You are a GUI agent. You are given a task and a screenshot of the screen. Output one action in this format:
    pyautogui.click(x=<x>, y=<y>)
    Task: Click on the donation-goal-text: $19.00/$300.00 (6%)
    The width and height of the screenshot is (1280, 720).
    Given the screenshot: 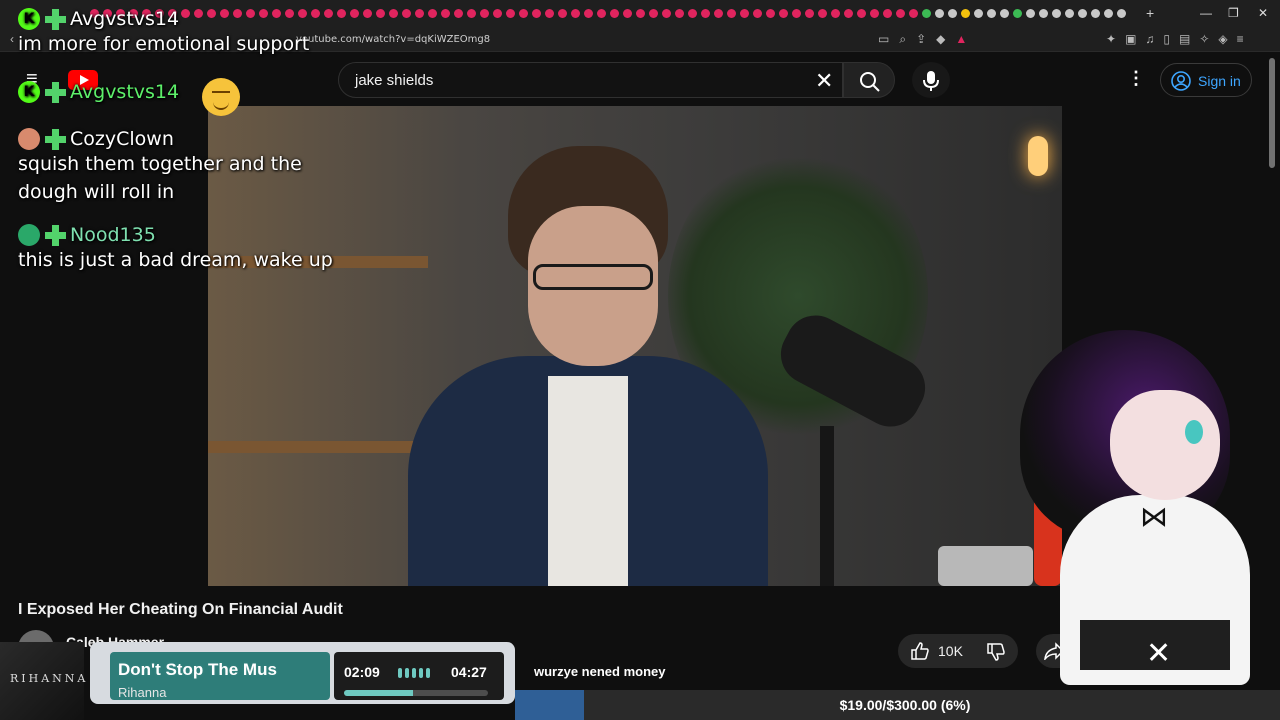 What is the action you would take?
    pyautogui.click(x=905, y=705)
    